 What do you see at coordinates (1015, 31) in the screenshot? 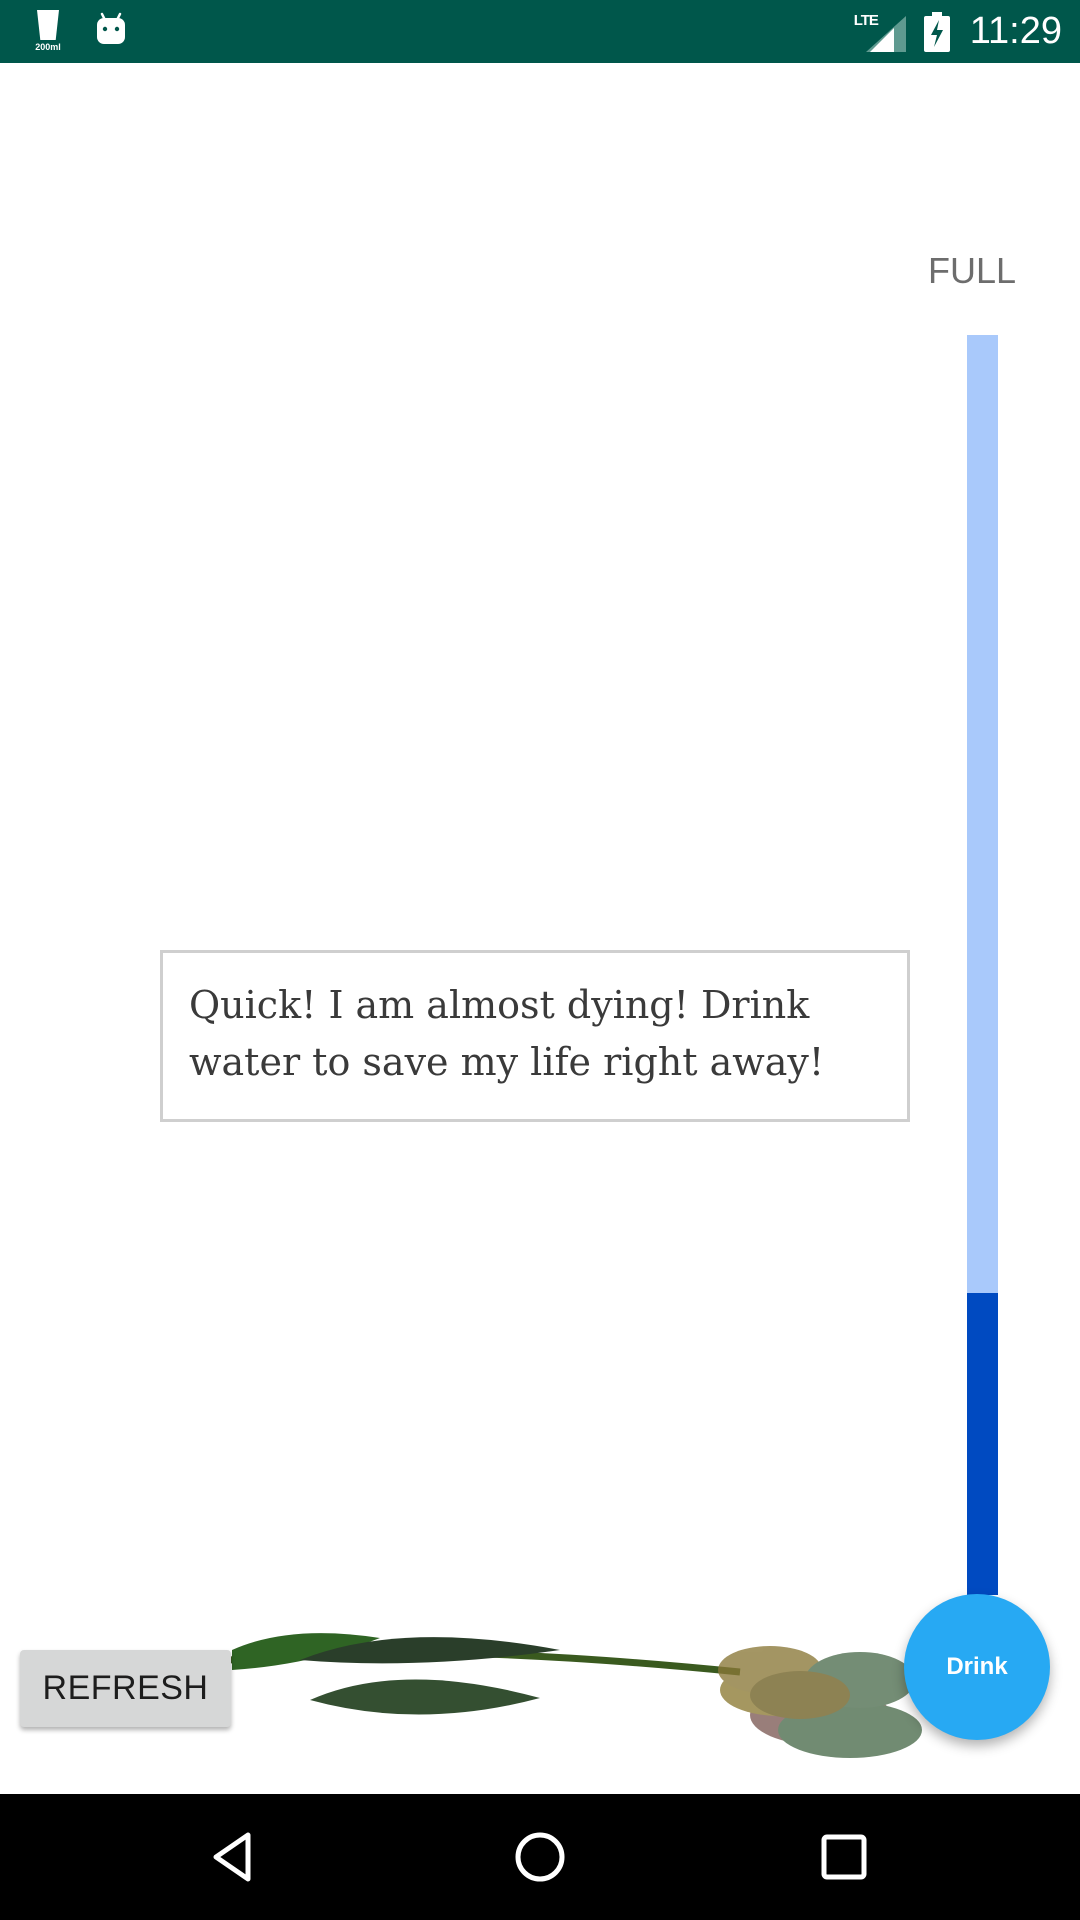
I see `clock: 11:29` at bounding box center [1015, 31].